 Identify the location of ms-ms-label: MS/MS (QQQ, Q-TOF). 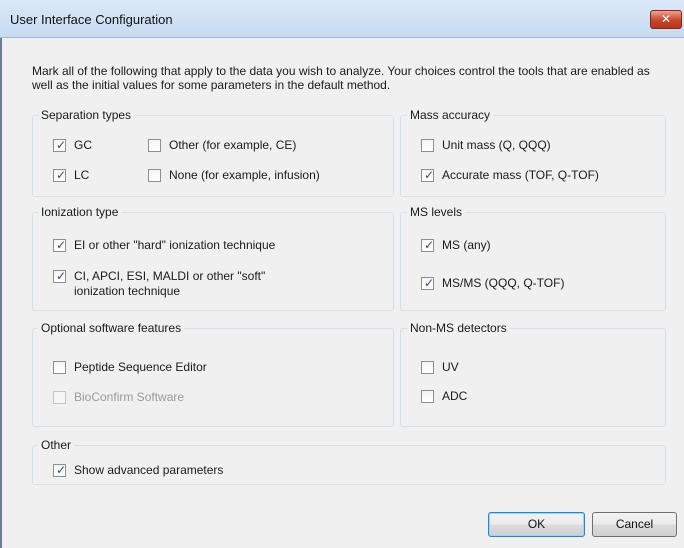
(503, 283).